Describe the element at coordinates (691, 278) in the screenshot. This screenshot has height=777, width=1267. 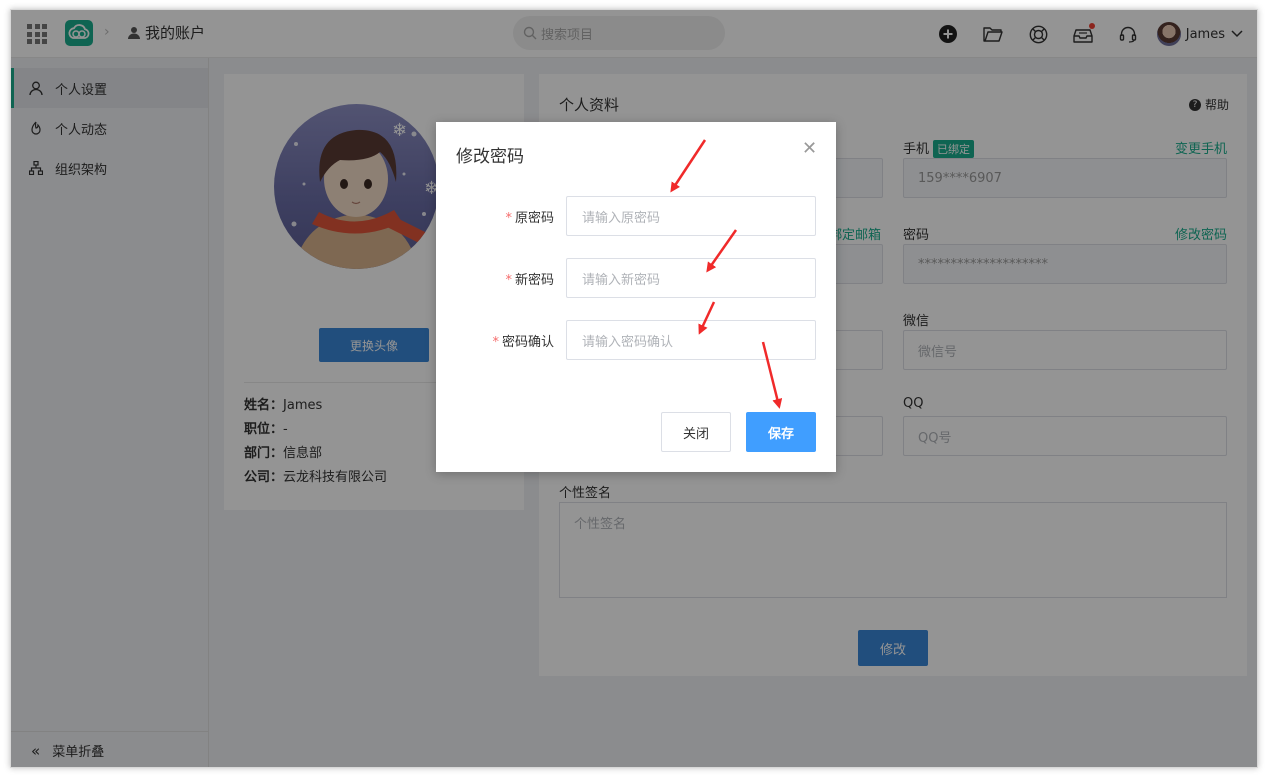
I see `new-password-input: 请输入新密码` at that location.